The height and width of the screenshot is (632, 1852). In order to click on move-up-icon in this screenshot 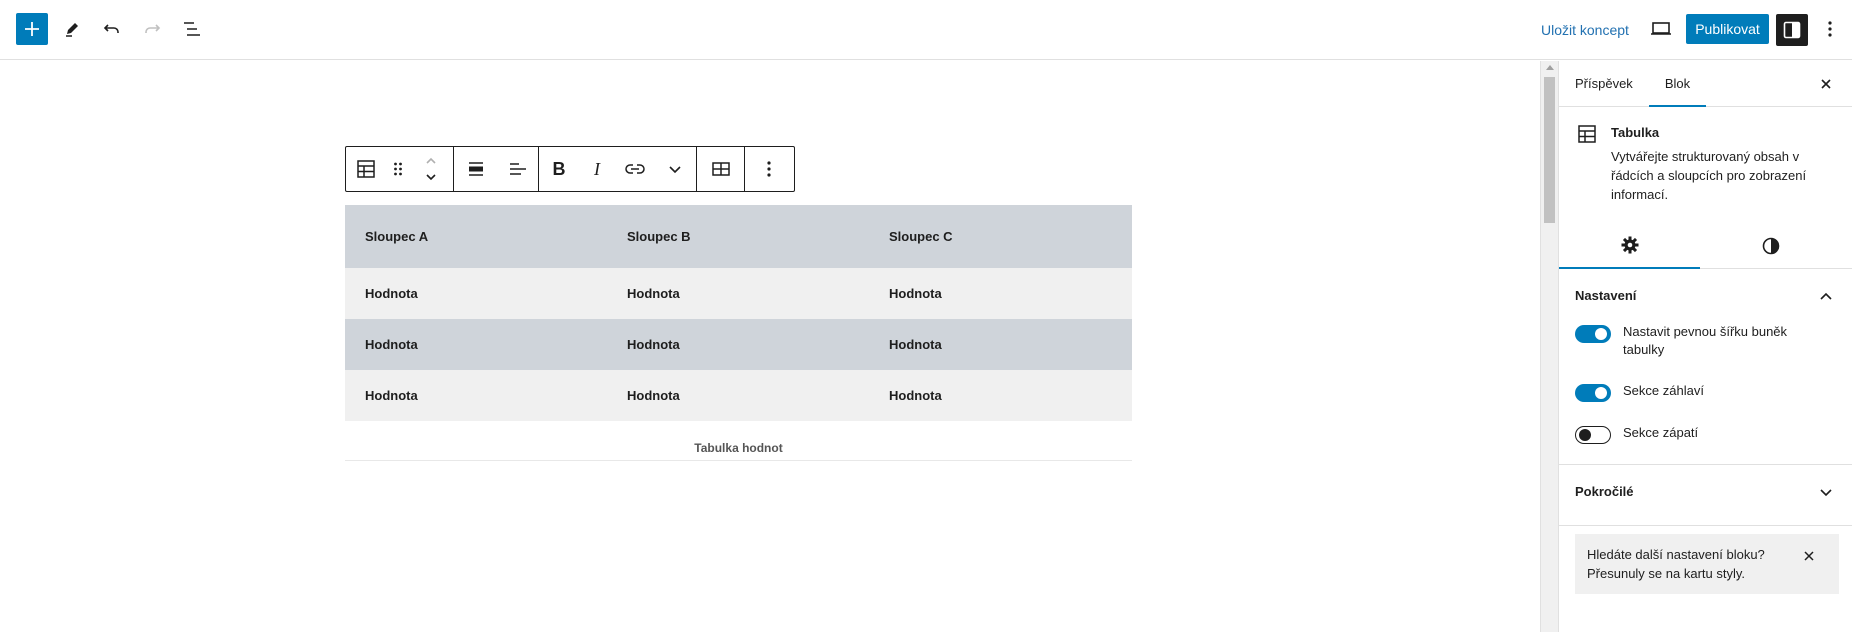, I will do `click(431, 160)`.